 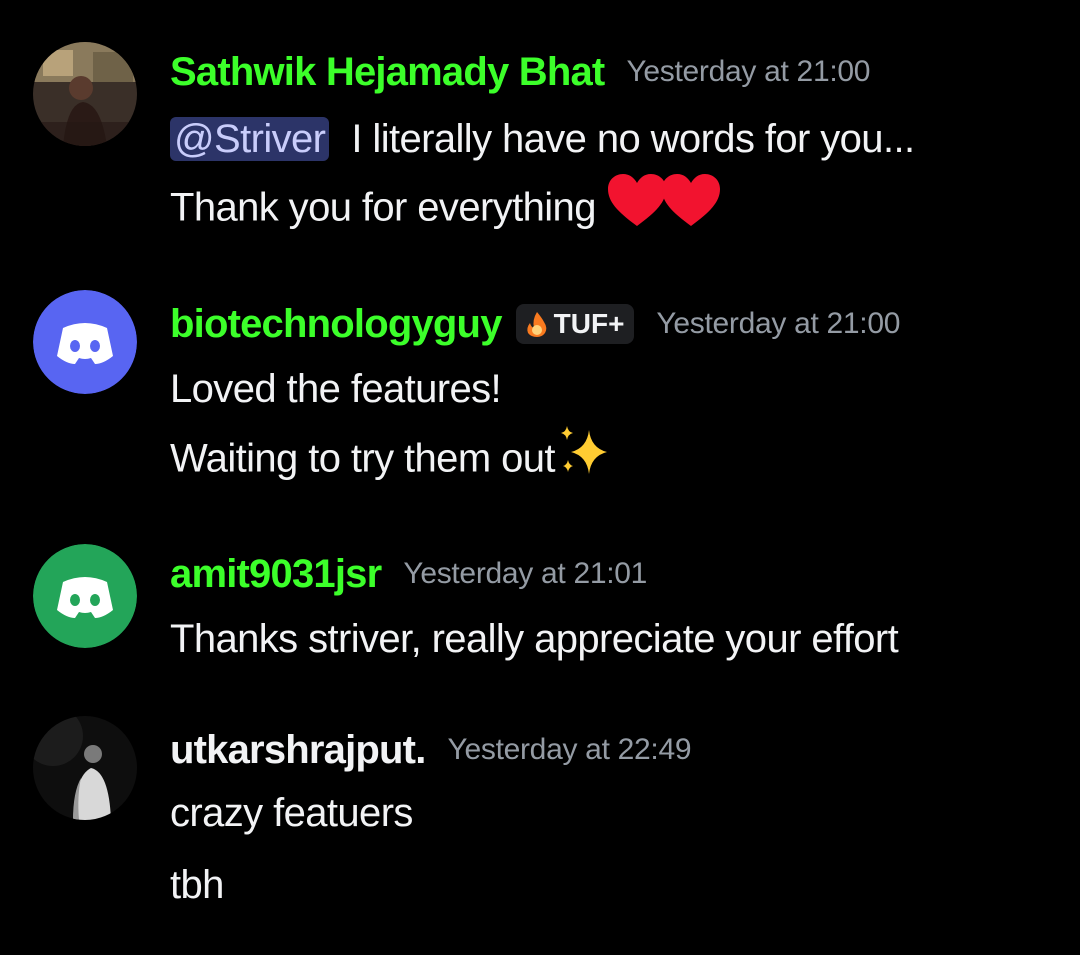 I want to click on timestamp: Yesterday at 21:01, so click(x=525, y=573).